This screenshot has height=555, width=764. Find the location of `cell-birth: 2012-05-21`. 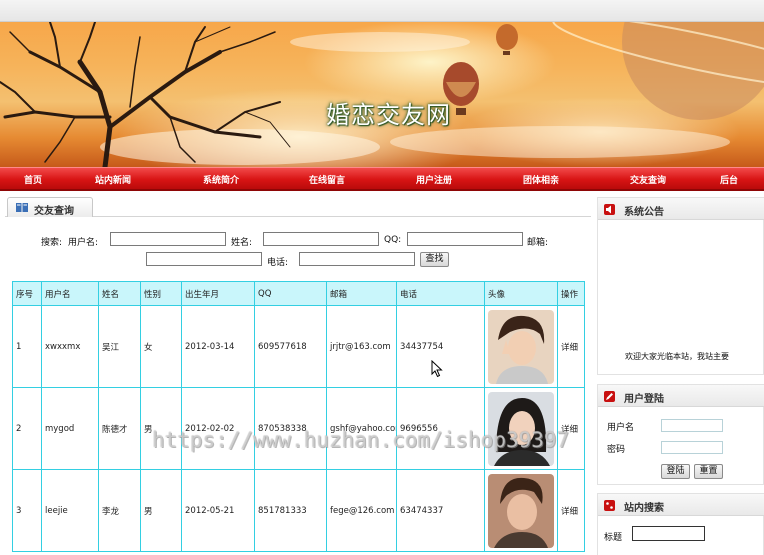

cell-birth: 2012-05-21 is located at coordinates (218, 510).